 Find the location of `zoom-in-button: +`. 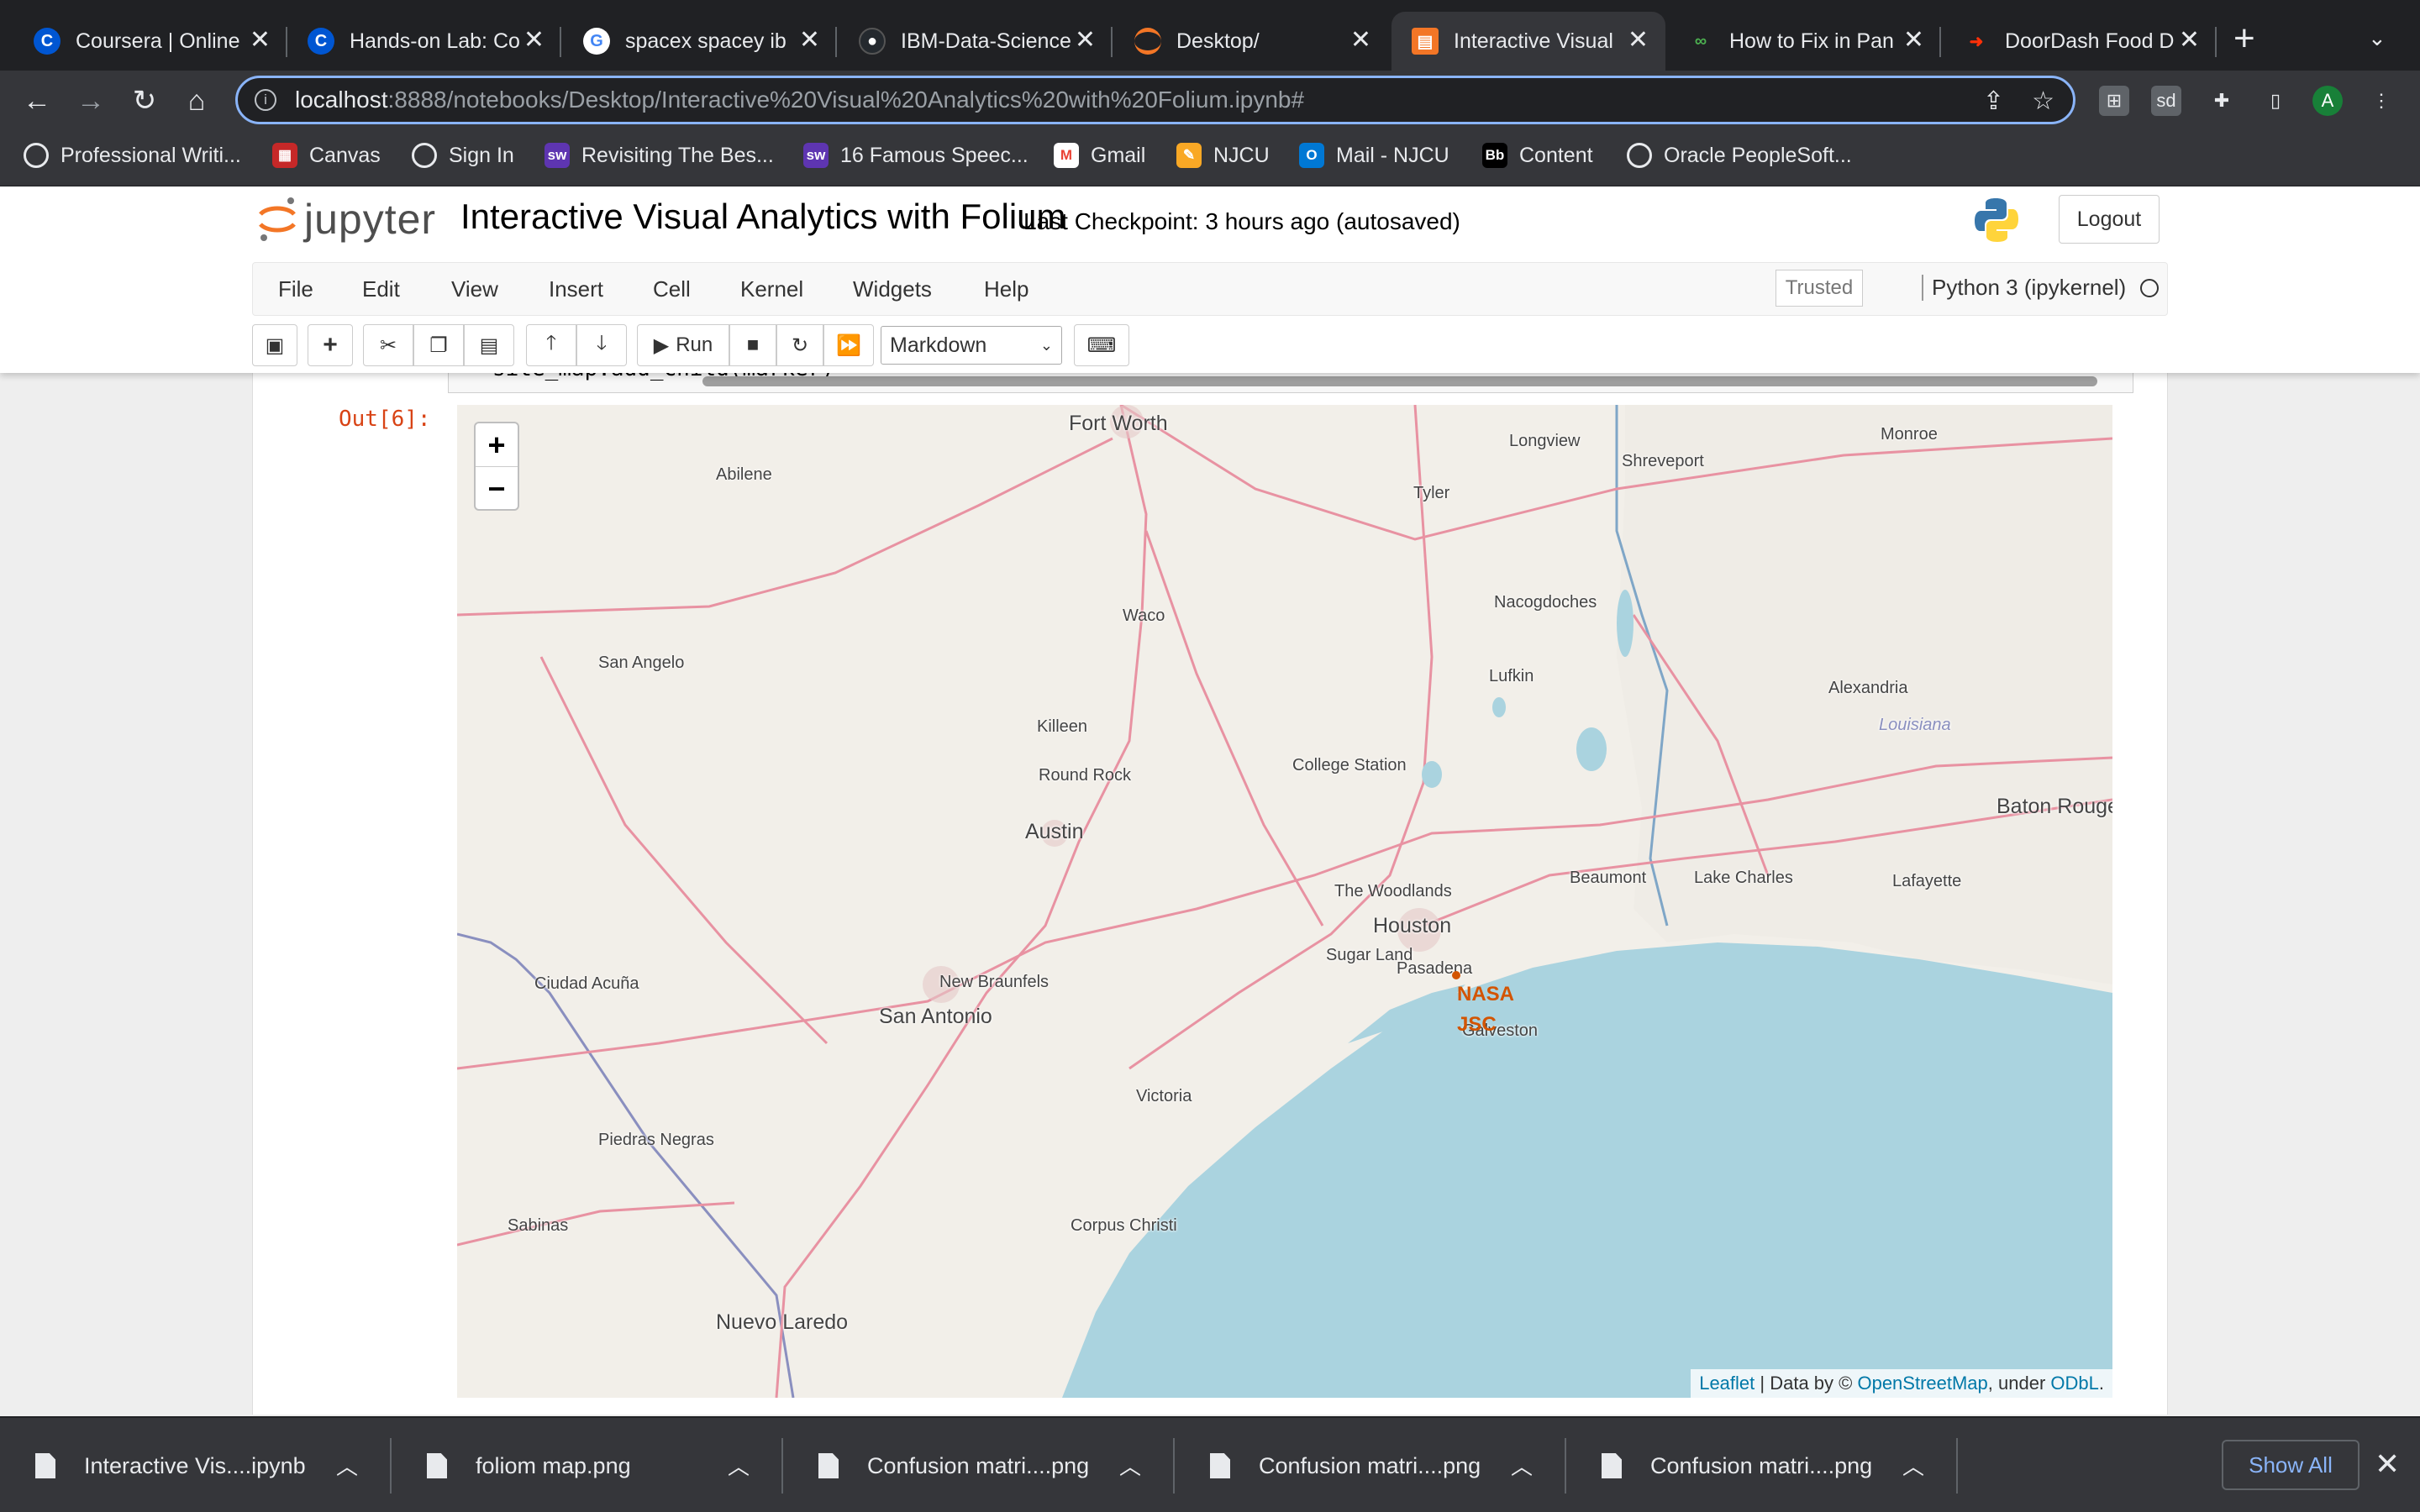

zoom-in-button: + is located at coordinates (497, 445).